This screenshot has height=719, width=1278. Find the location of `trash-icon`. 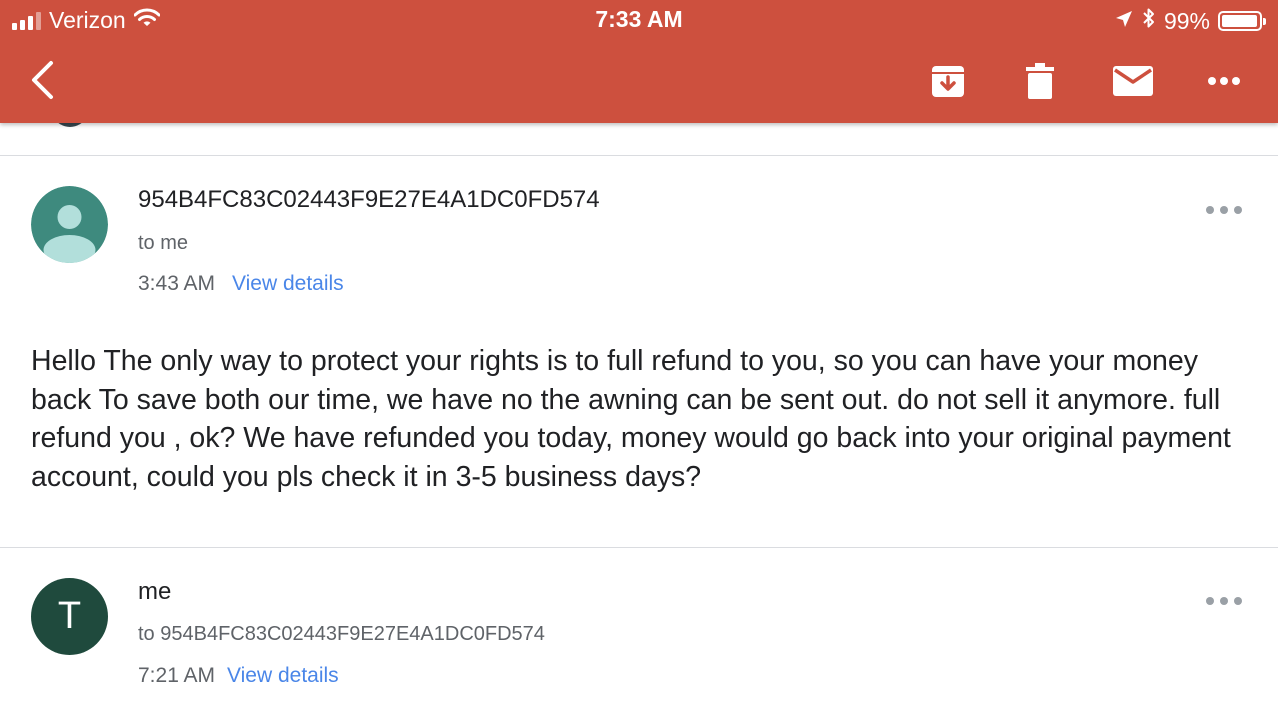

trash-icon is located at coordinates (1040, 81).